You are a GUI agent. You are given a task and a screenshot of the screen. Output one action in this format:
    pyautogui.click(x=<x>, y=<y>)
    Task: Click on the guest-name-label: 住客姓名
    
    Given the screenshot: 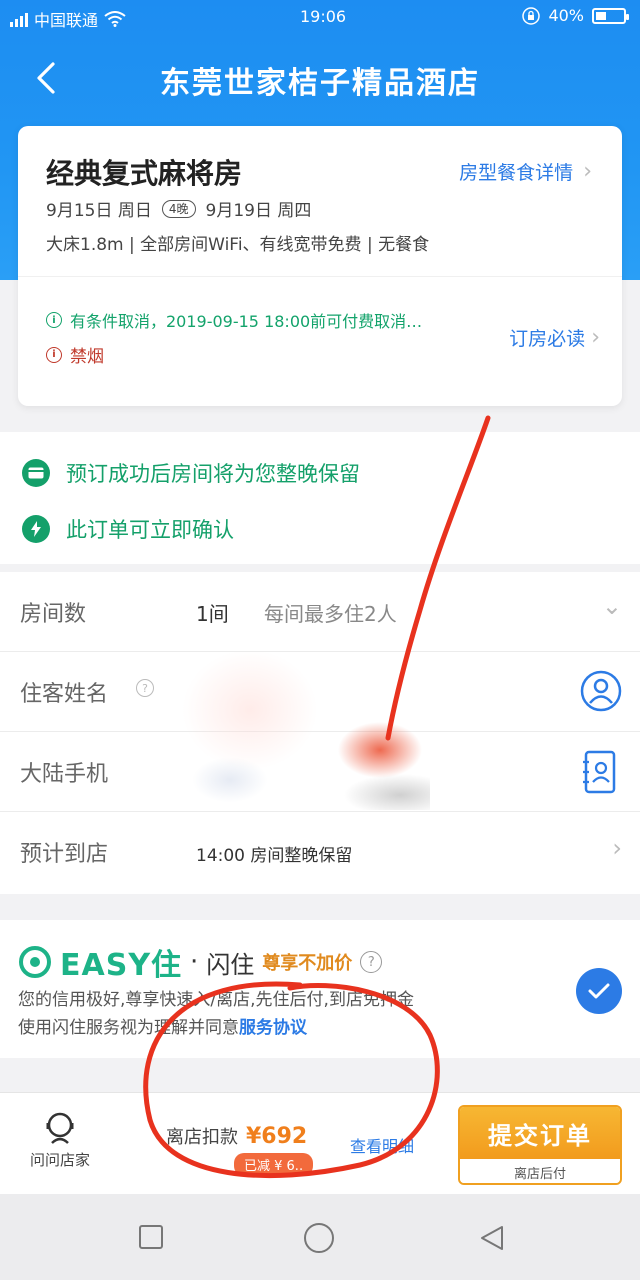 What is the action you would take?
    pyautogui.click(x=64, y=694)
    